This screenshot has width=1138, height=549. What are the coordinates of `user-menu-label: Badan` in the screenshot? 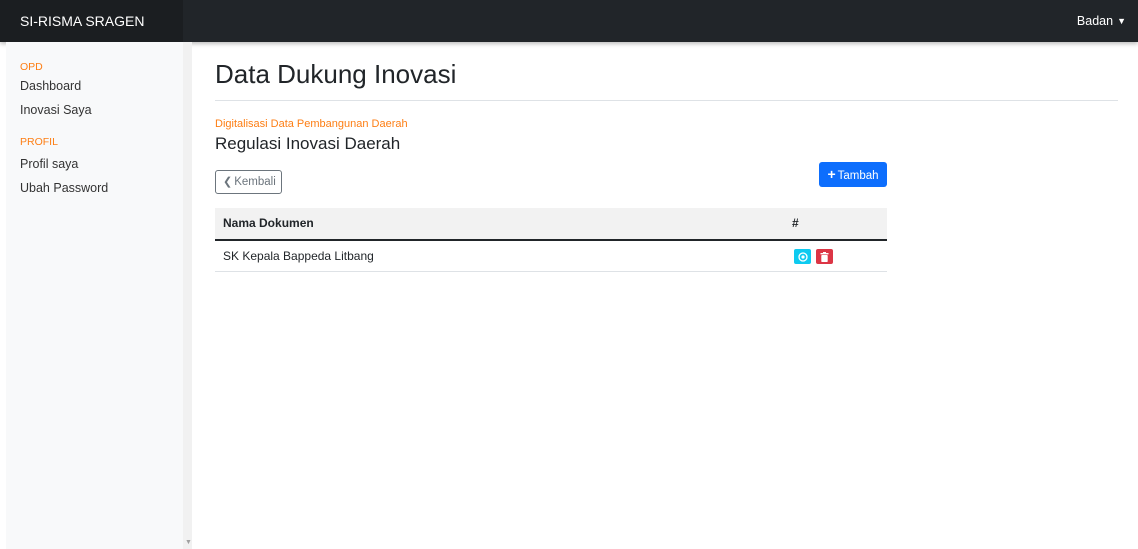 It's located at (1095, 21).